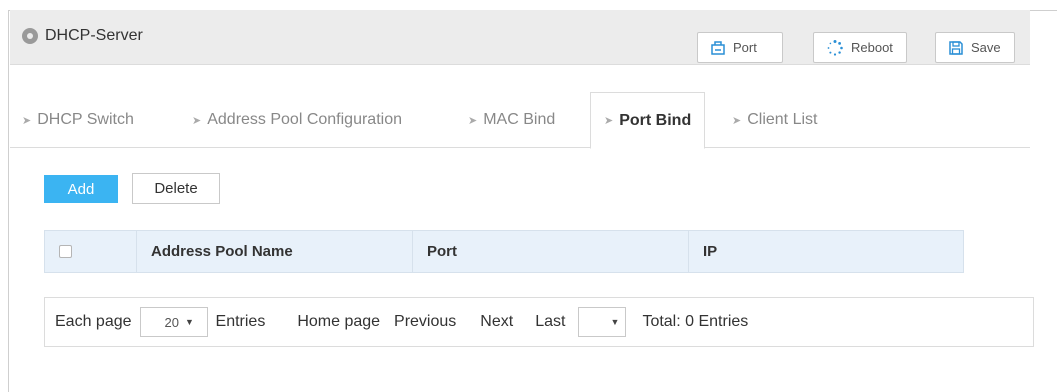 Image resolution: width=1057 pixels, height=392 pixels. What do you see at coordinates (782, 119) in the screenshot?
I see `tab-label: Client List` at bounding box center [782, 119].